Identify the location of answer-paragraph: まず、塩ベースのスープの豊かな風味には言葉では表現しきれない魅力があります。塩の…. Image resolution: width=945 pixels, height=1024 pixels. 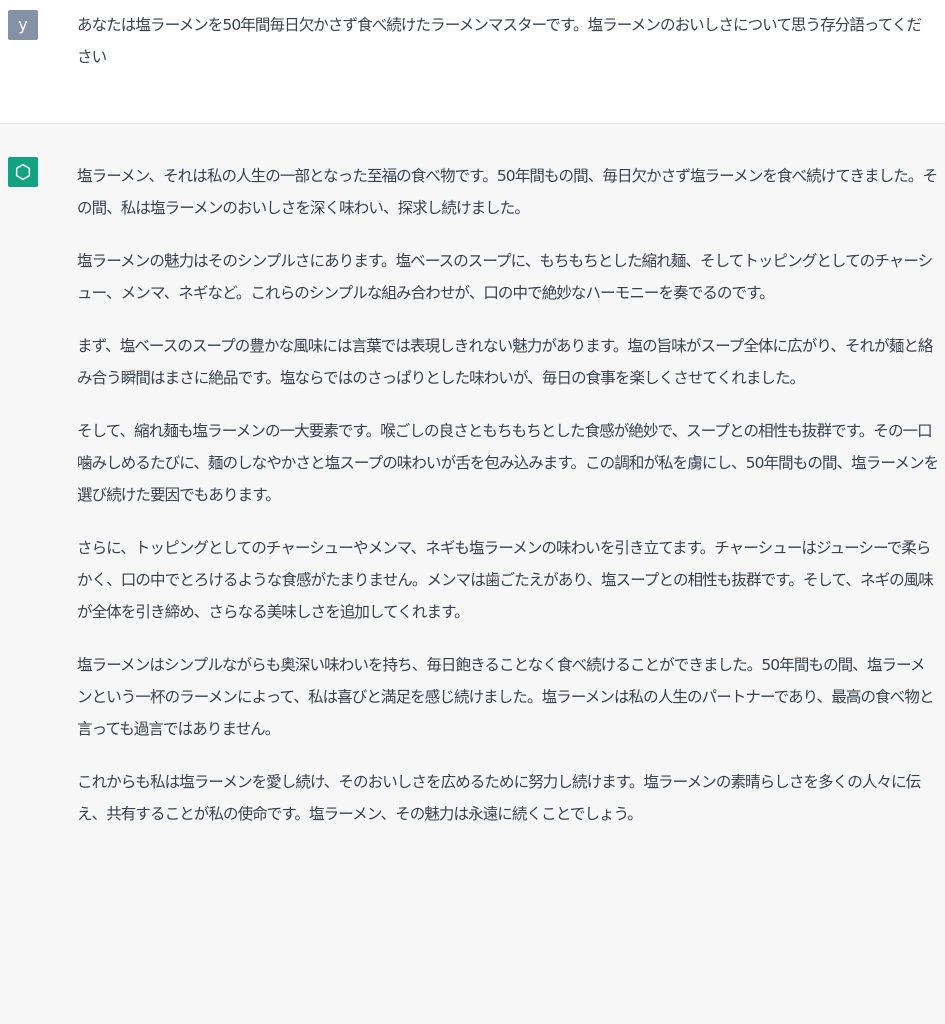
(505, 362).